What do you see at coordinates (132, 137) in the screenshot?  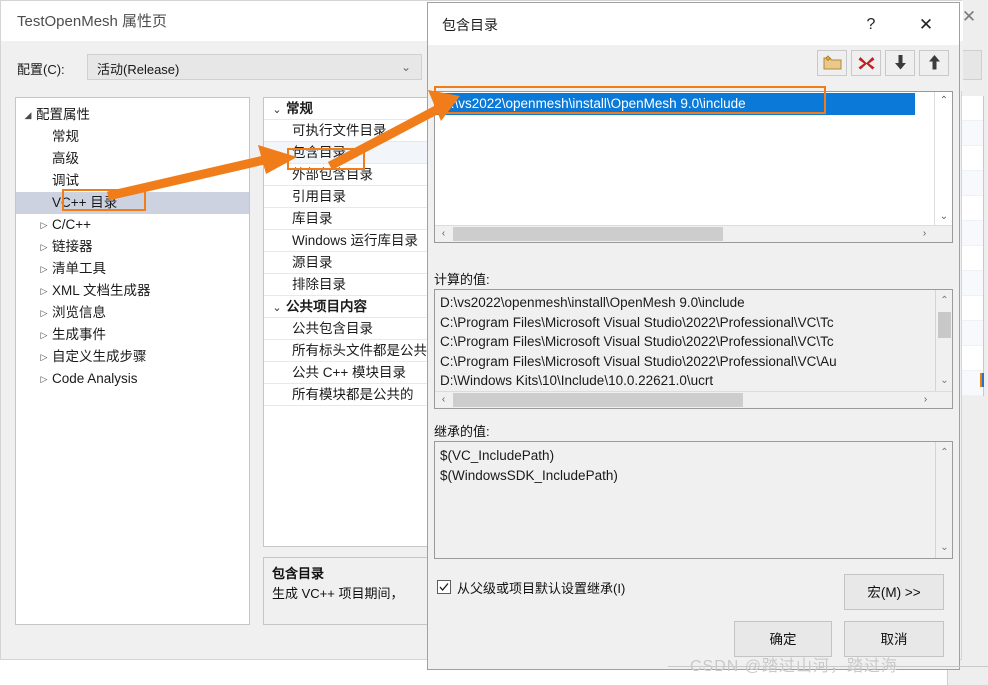 I see `tree-item-general: 常规` at bounding box center [132, 137].